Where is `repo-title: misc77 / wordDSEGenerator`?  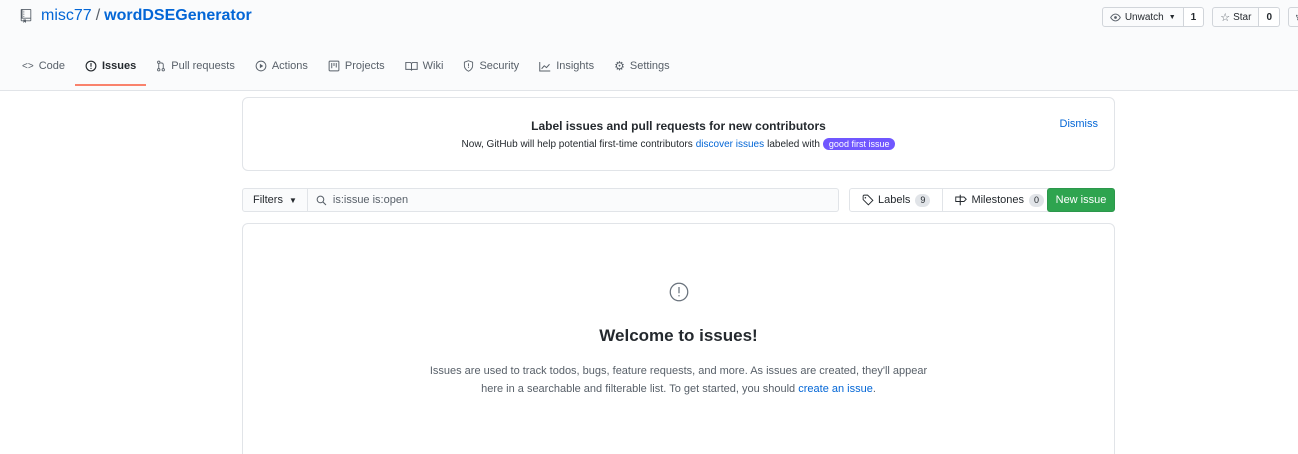 repo-title: misc77 / wordDSEGenerator is located at coordinates (136, 16).